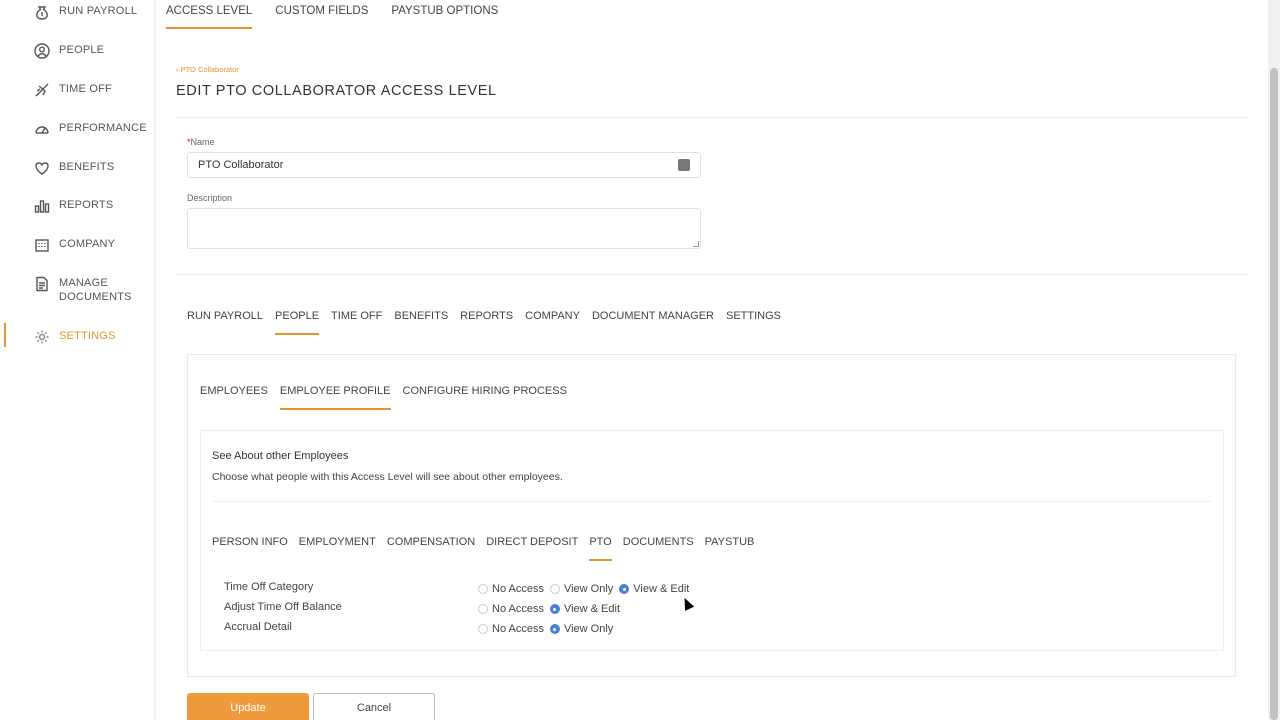  What do you see at coordinates (431, 548) in the screenshot?
I see `tab-compensation: COMPENSATION` at bounding box center [431, 548].